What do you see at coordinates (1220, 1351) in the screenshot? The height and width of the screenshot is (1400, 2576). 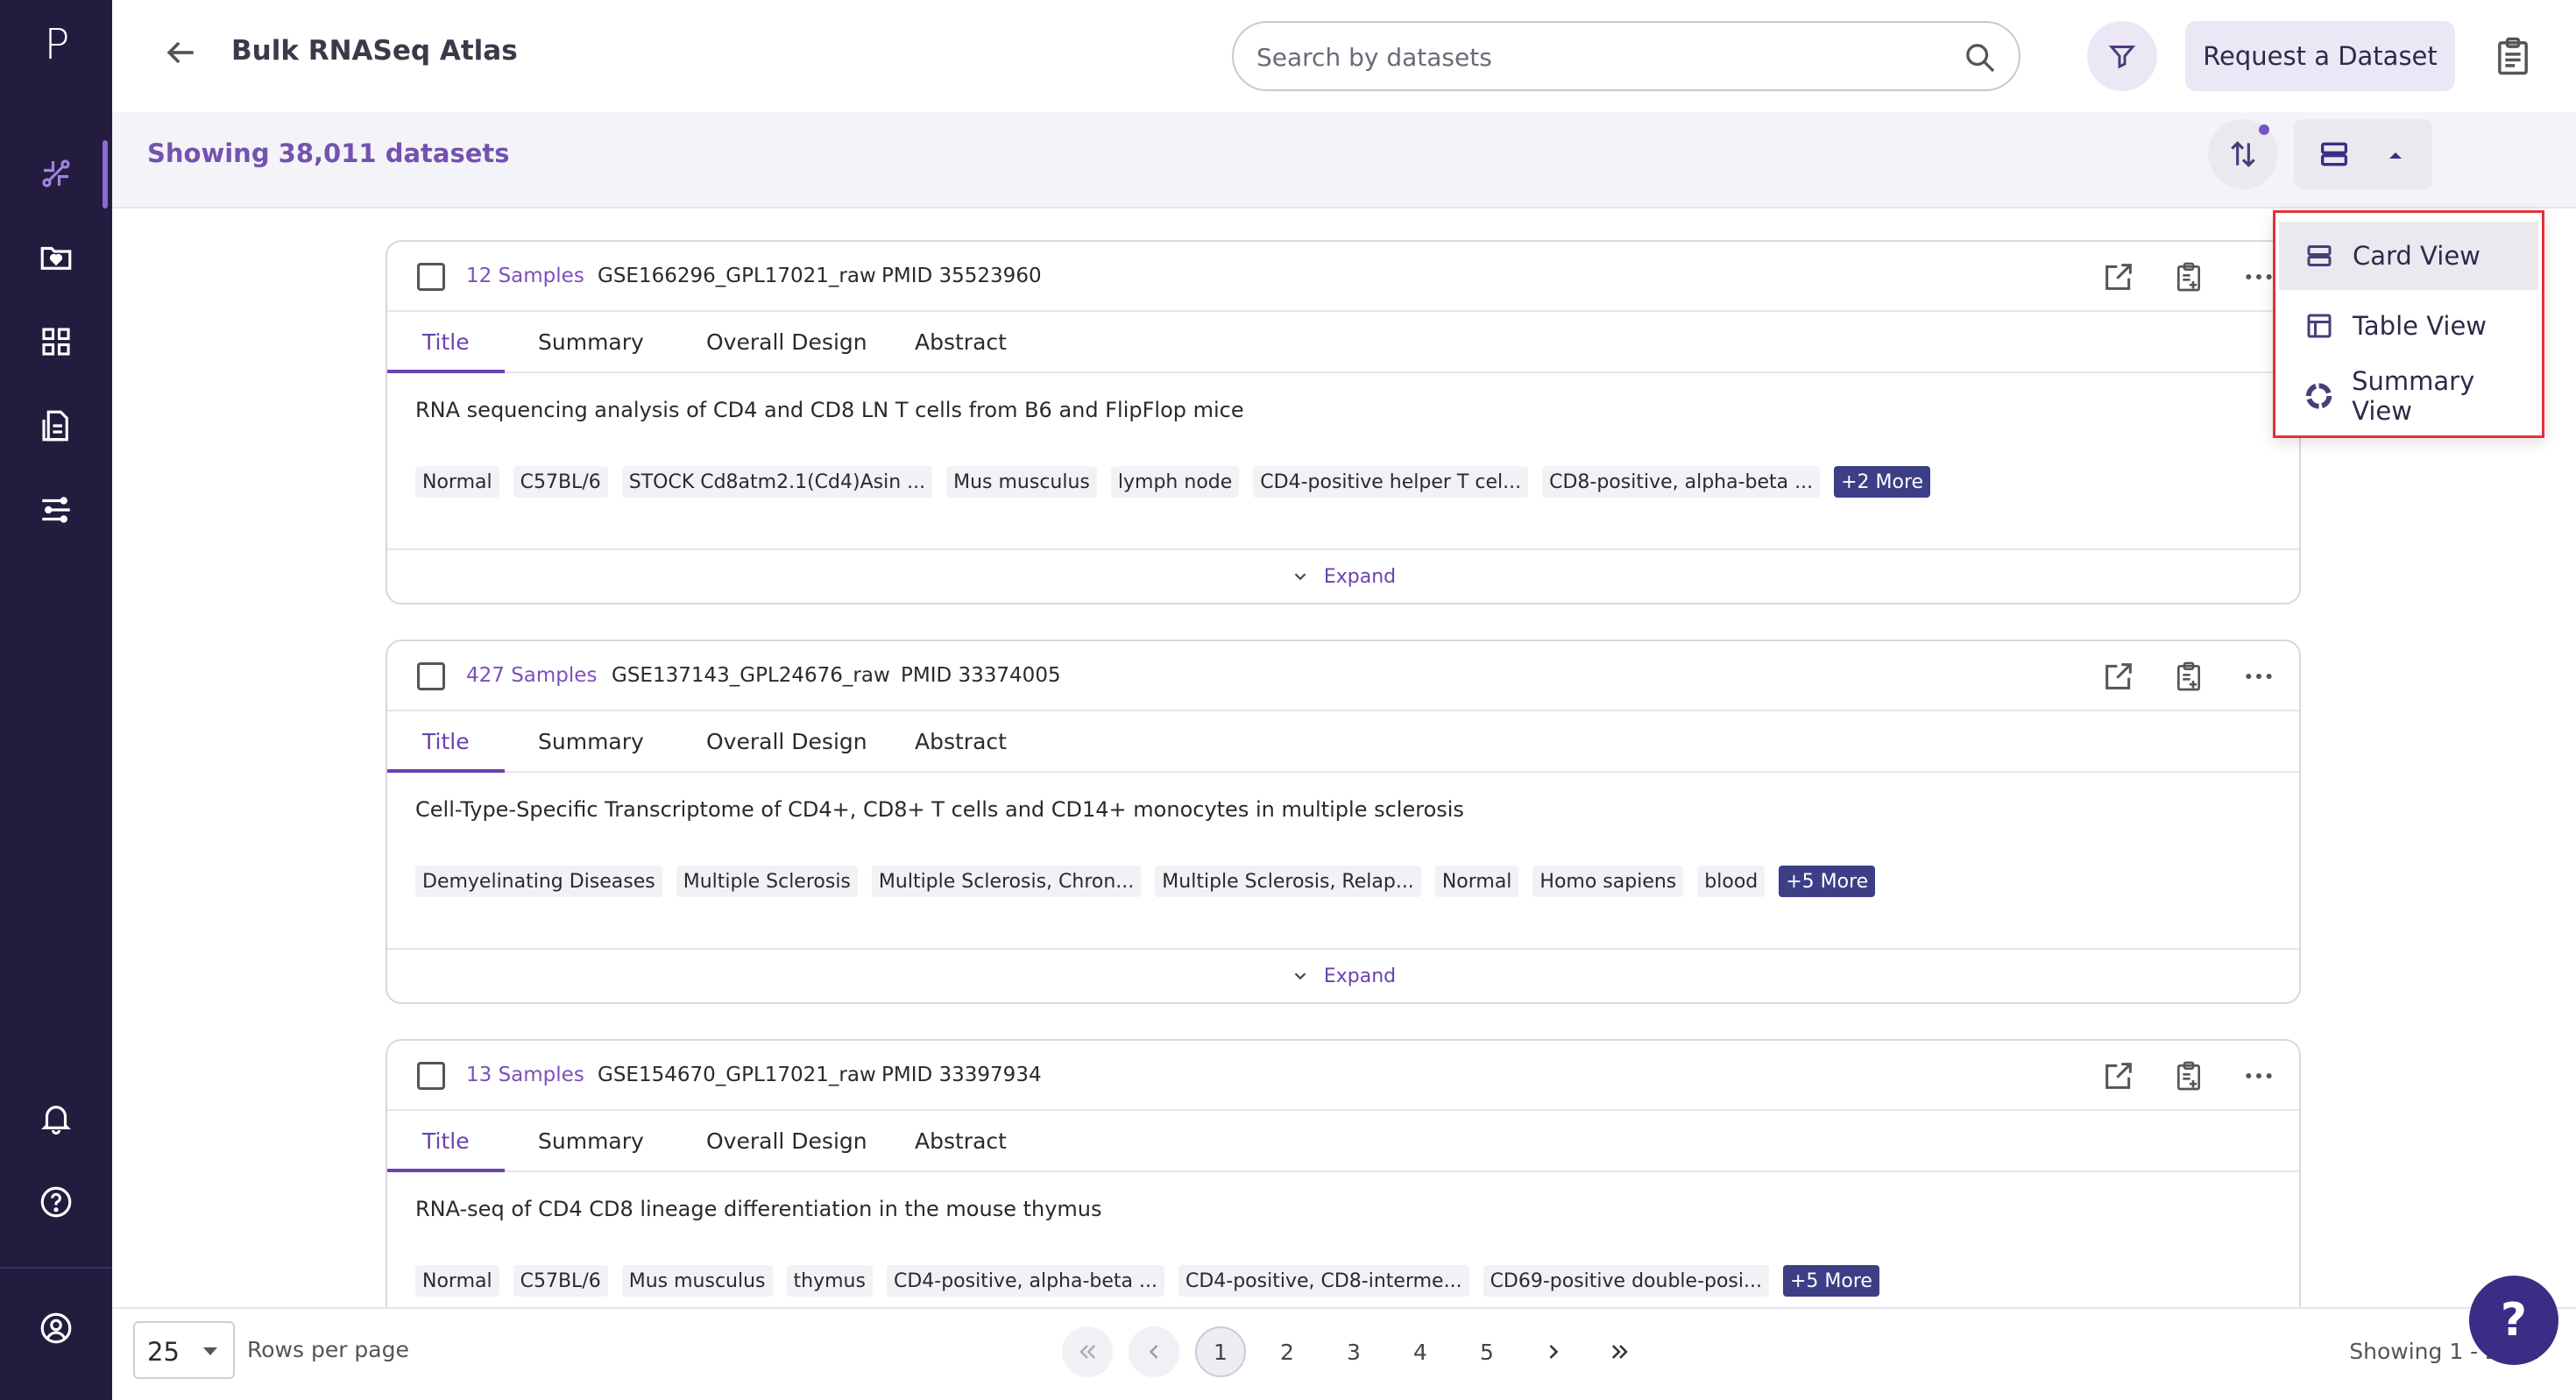 I see `page-button: 1` at bounding box center [1220, 1351].